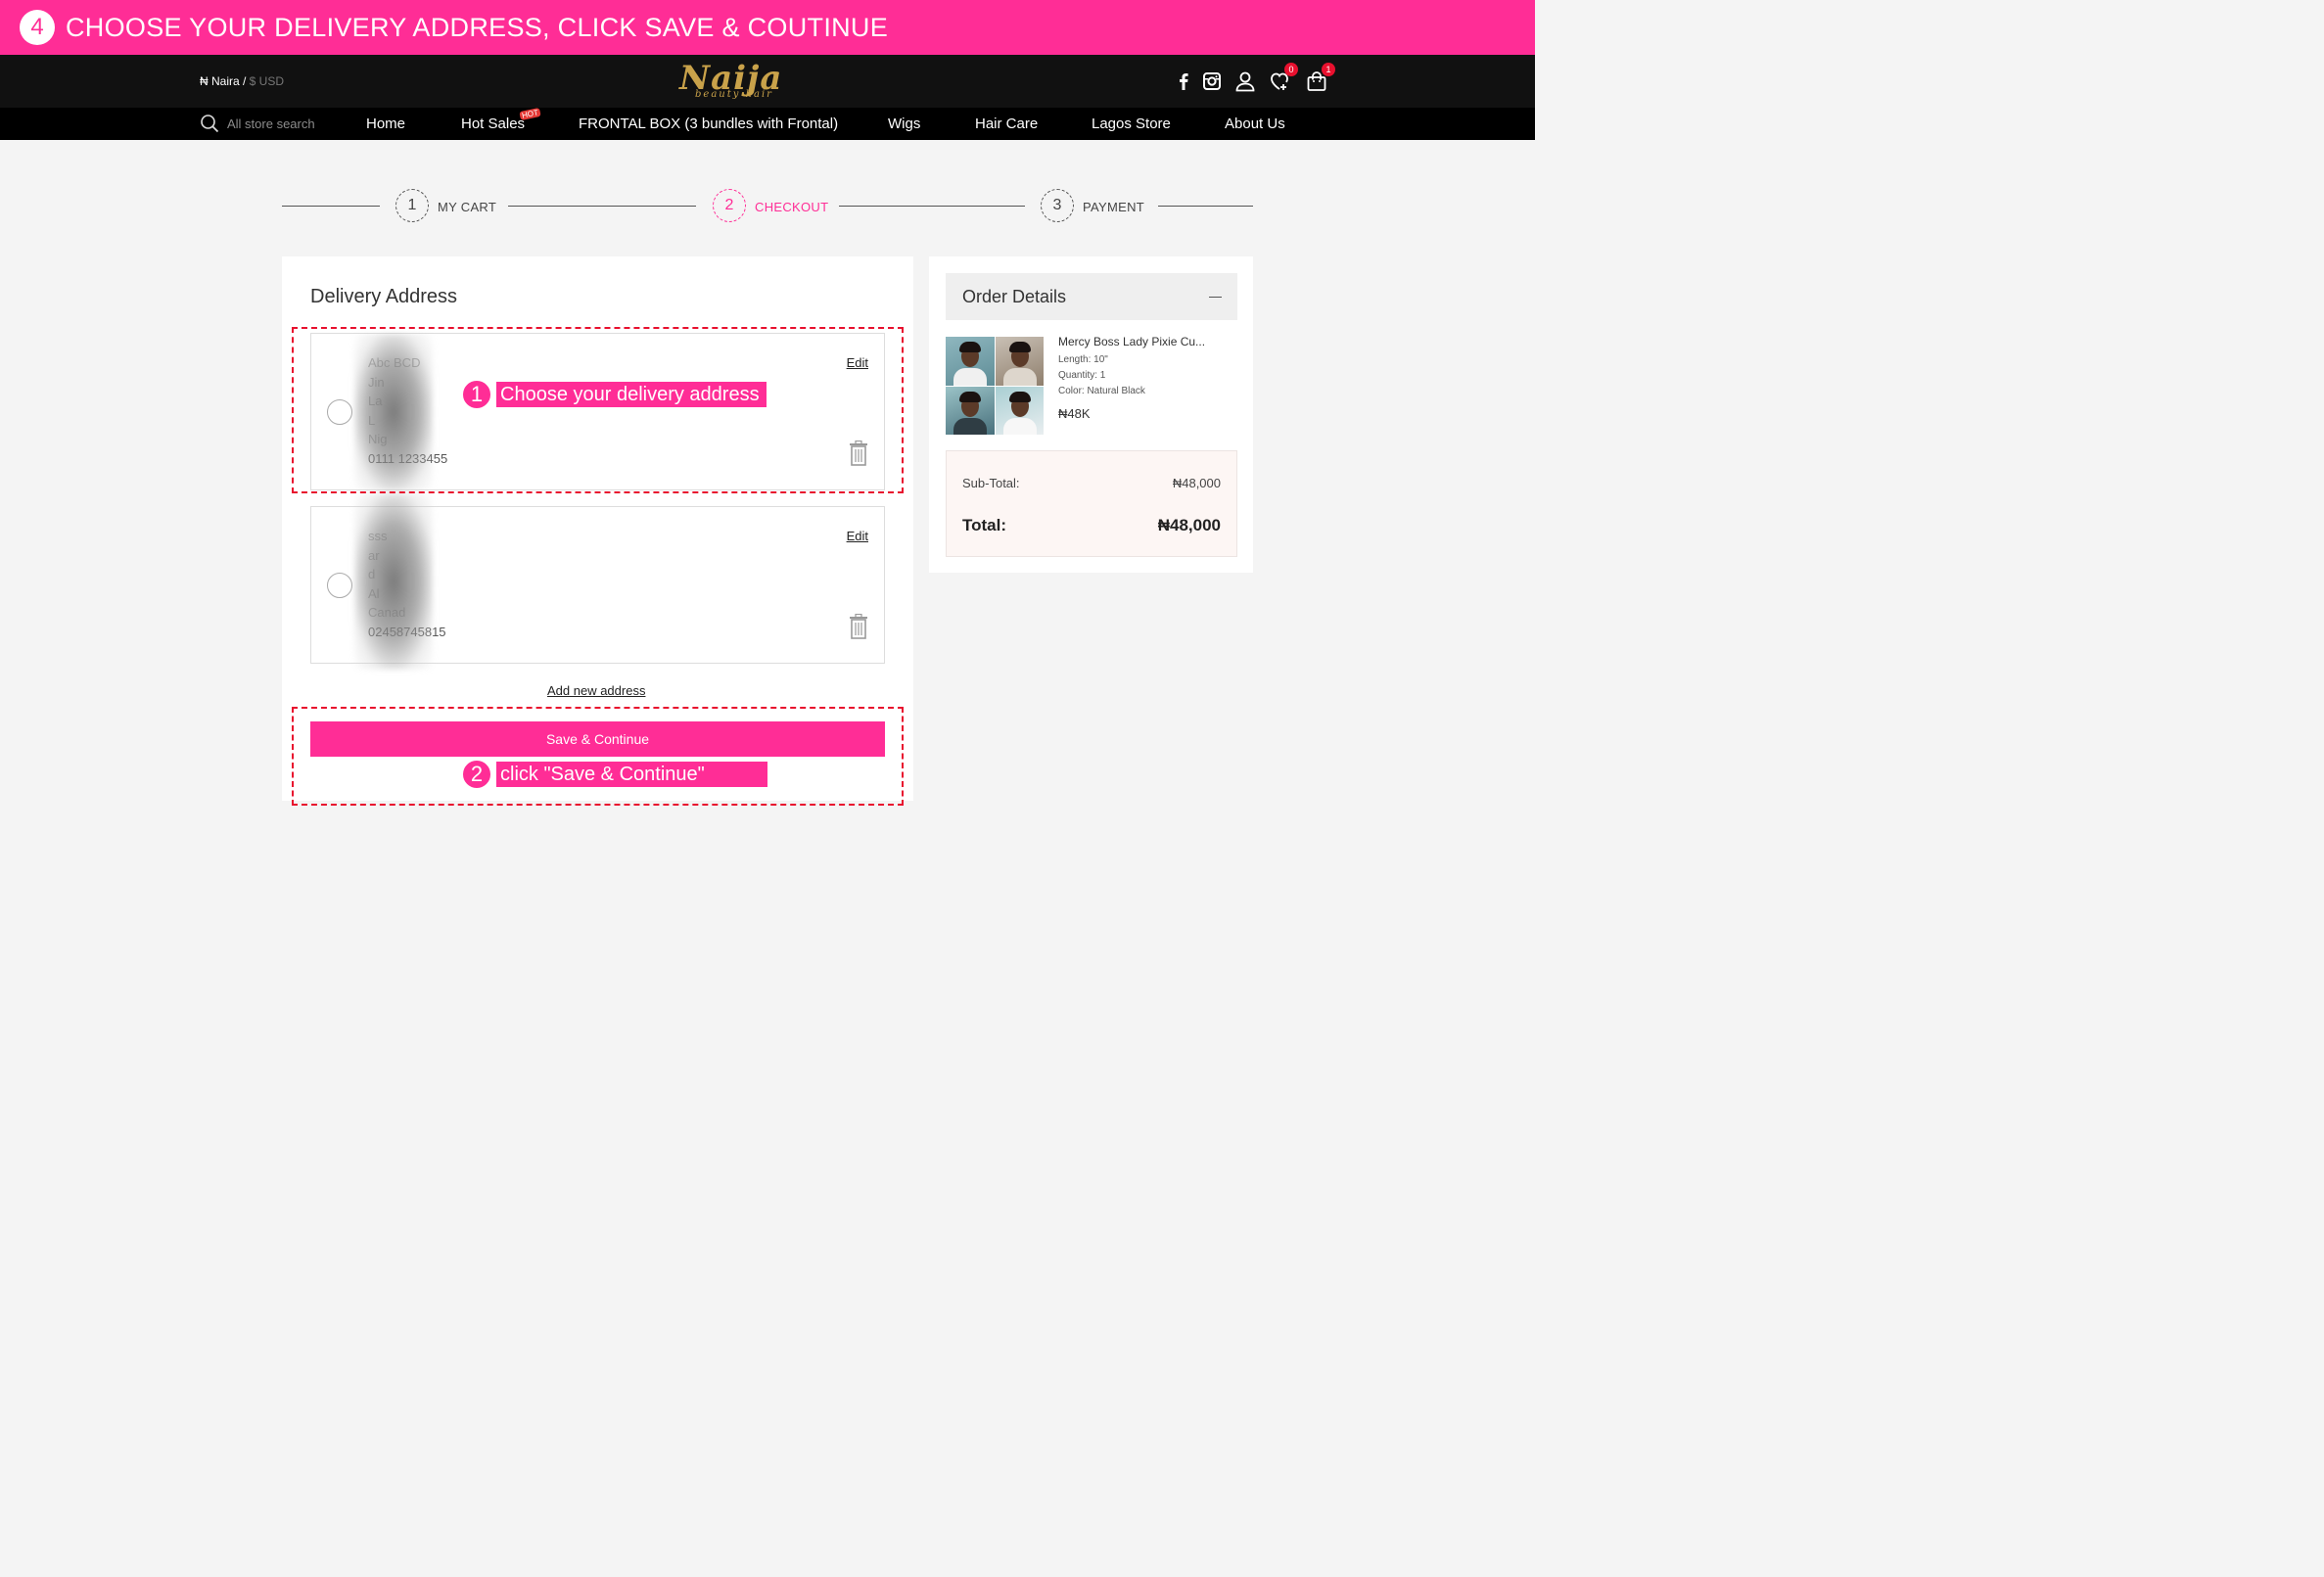 The image size is (2324, 1577). I want to click on delivery-address-title: Delivery Address, so click(384, 297).